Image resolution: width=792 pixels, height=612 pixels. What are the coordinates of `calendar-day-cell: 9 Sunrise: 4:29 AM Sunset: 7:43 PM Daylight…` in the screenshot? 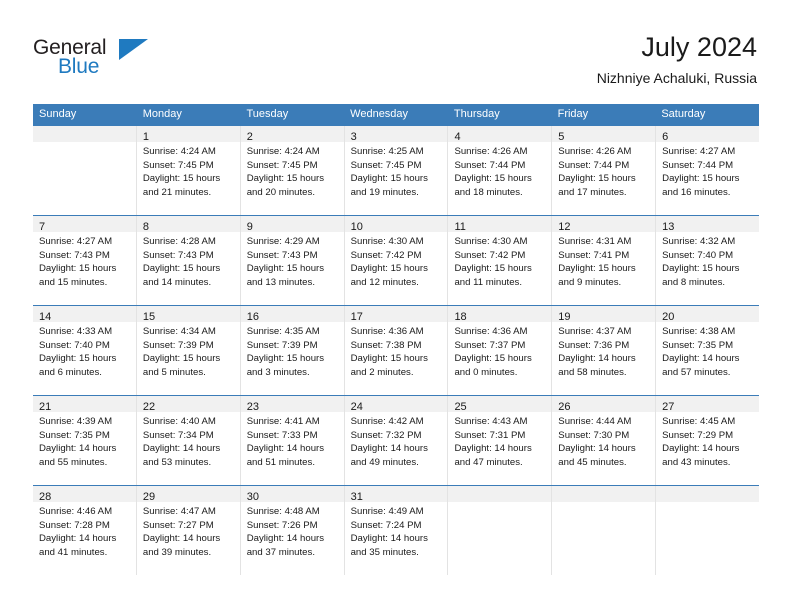 It's located at (292, 260).